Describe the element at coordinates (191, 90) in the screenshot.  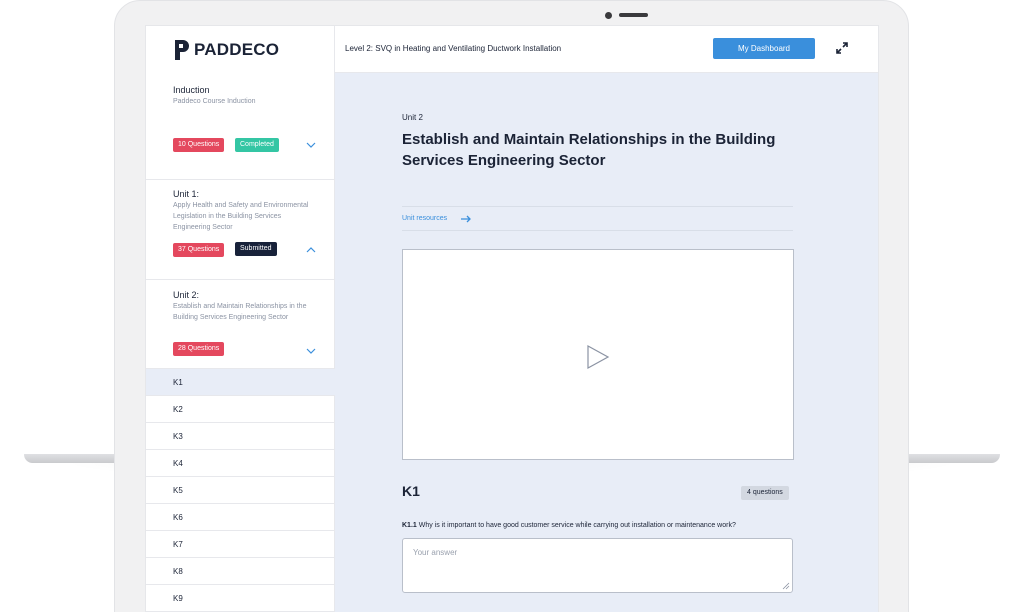
I see `unit-title: Induction` at that location.